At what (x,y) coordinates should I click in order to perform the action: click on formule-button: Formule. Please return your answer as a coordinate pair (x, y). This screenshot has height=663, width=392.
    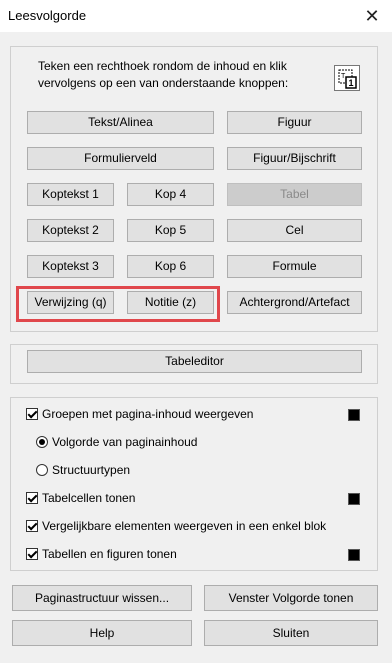
    Looking at the image, I should click on (294, 266).